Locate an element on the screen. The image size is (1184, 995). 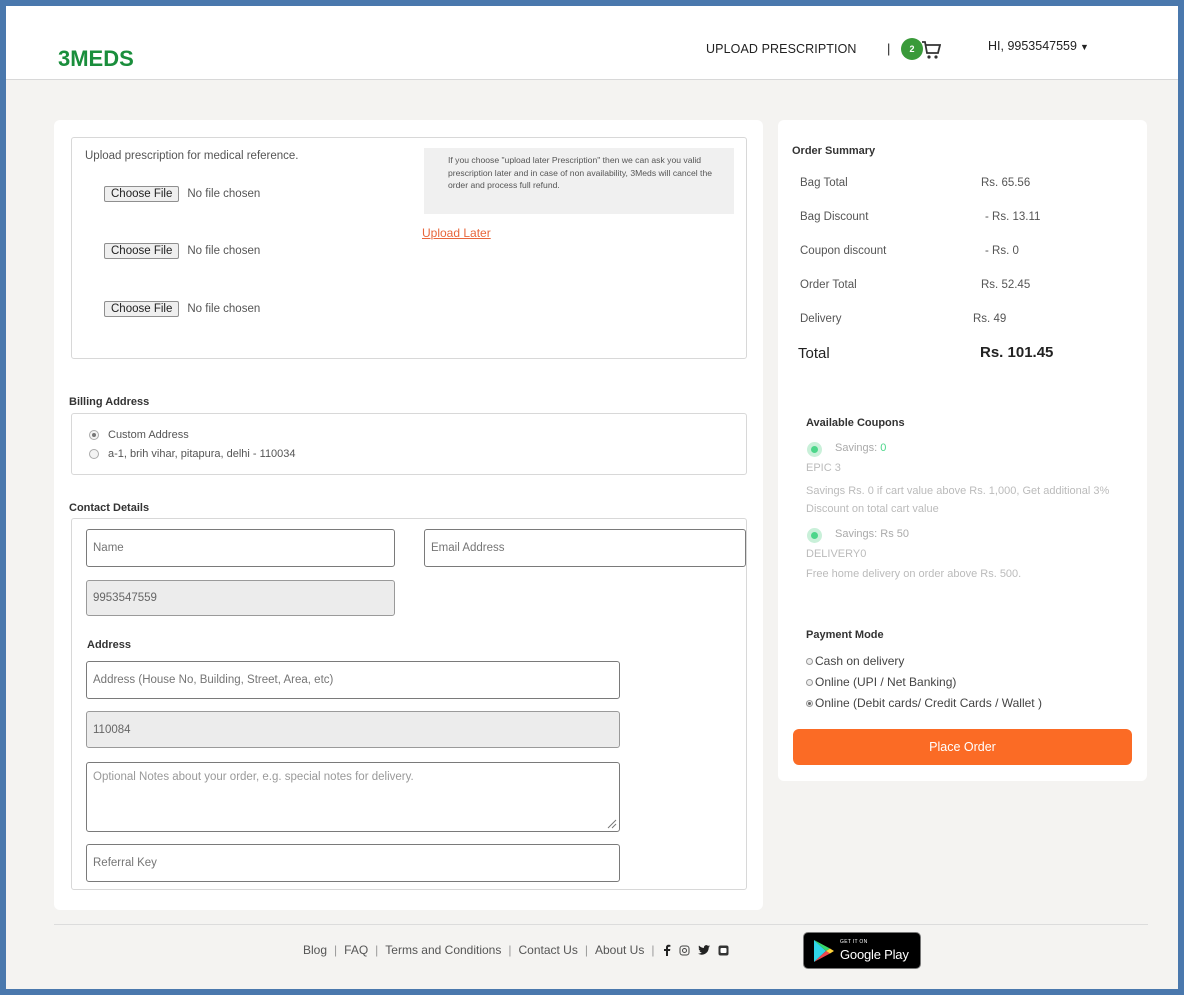
file-status-3: No file chosen is located at coordinates (224, 309).